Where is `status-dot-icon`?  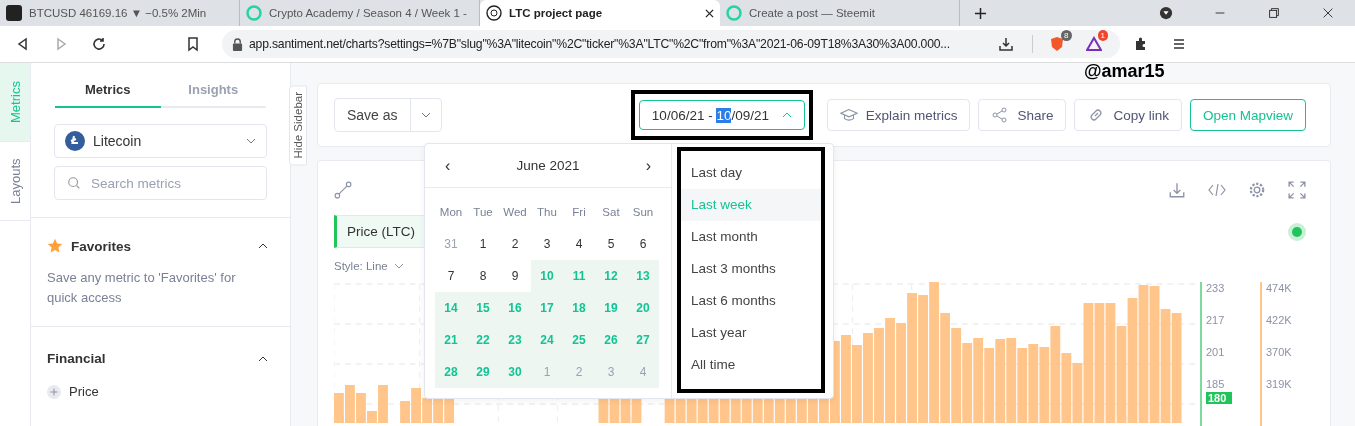 status-dot-icon is located at coordinates (1297, 231).